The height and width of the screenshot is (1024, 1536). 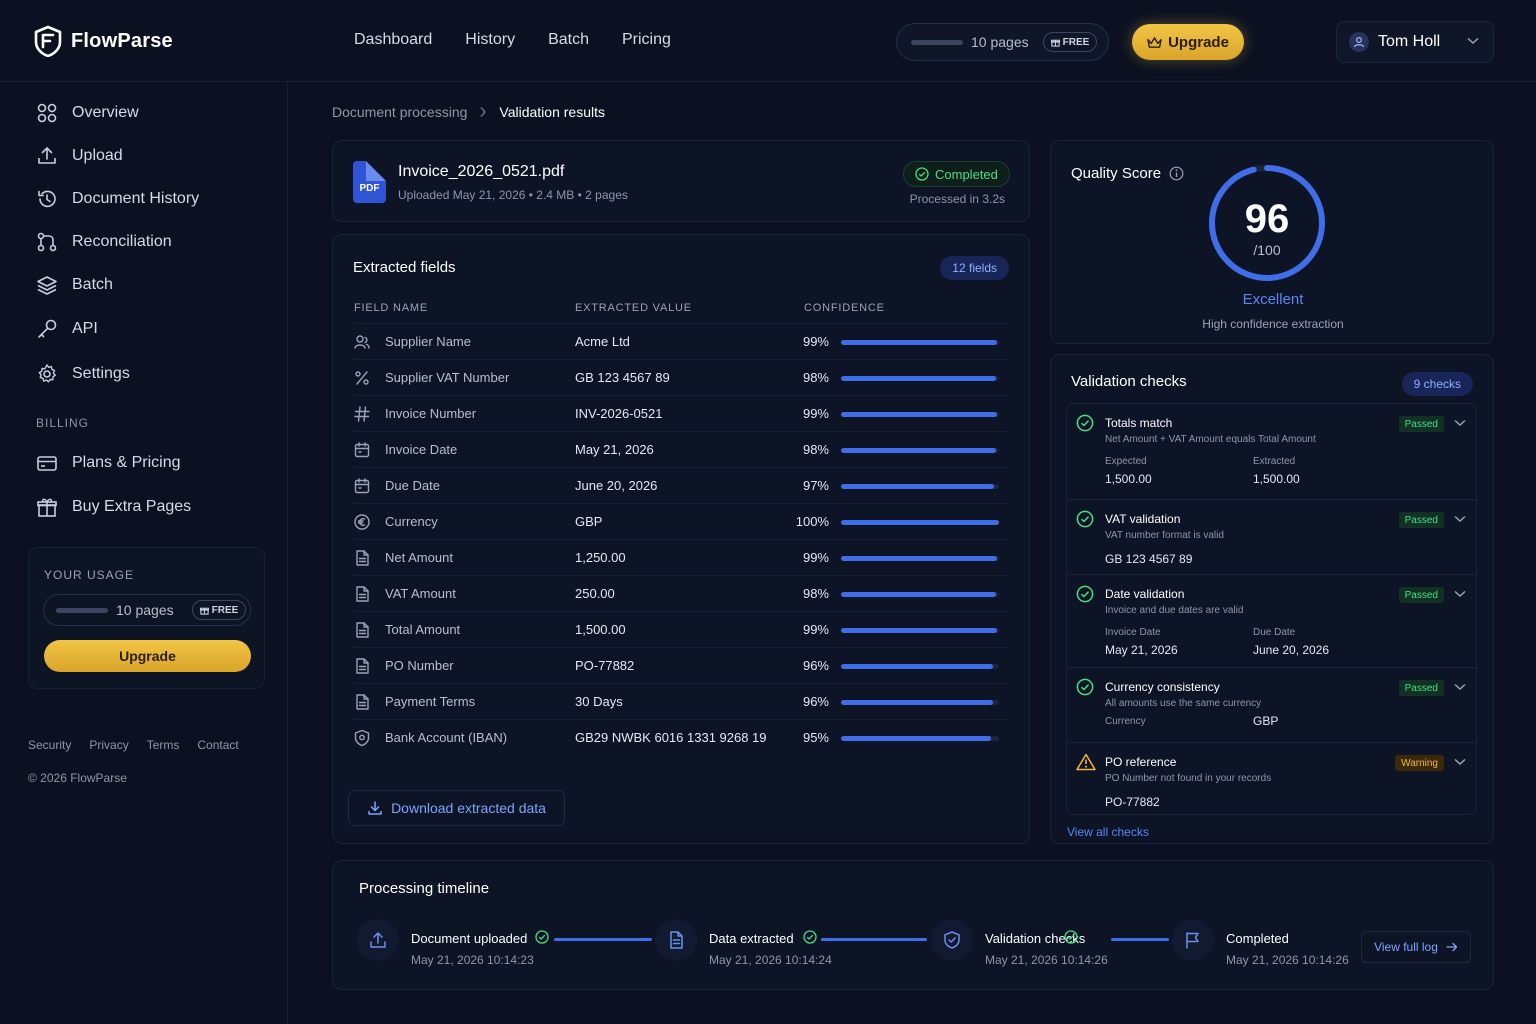 I want to click on nav-pricing: Pricing, so click(x=646, y=40).